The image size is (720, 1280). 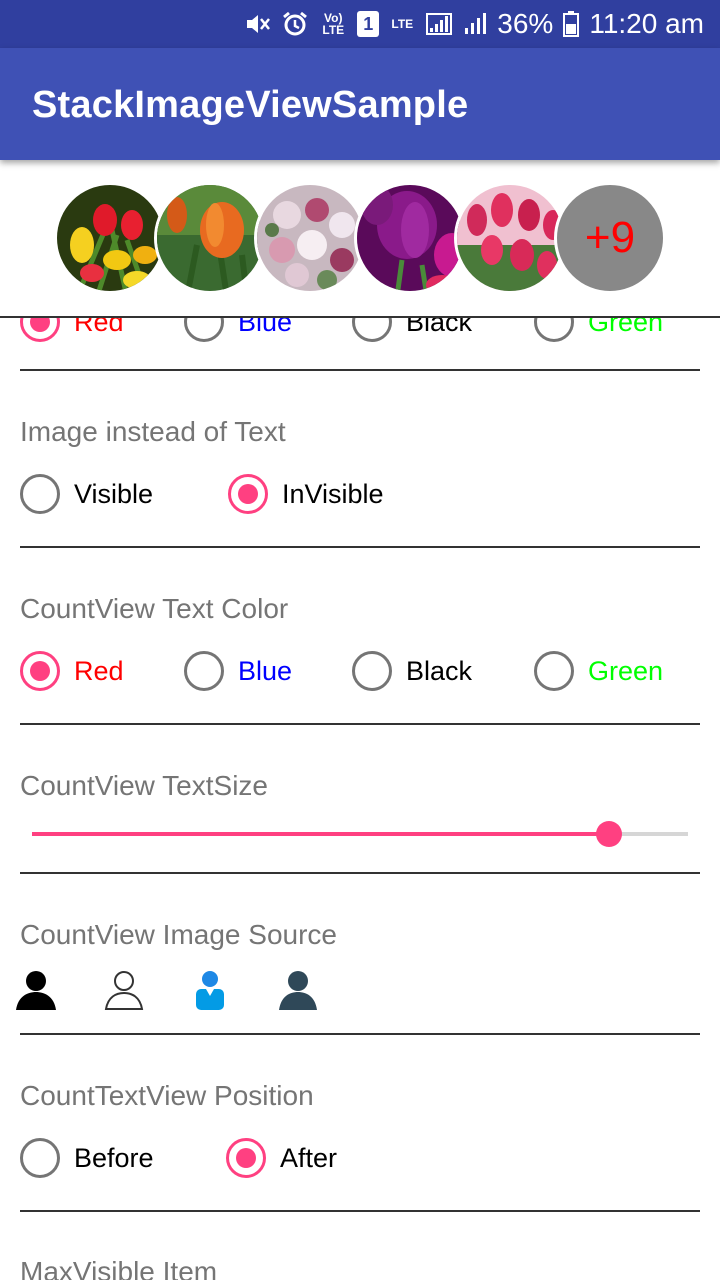 I want to click on section-title-max-visible: MaxVisible Item, so click(x=119, y=1268).